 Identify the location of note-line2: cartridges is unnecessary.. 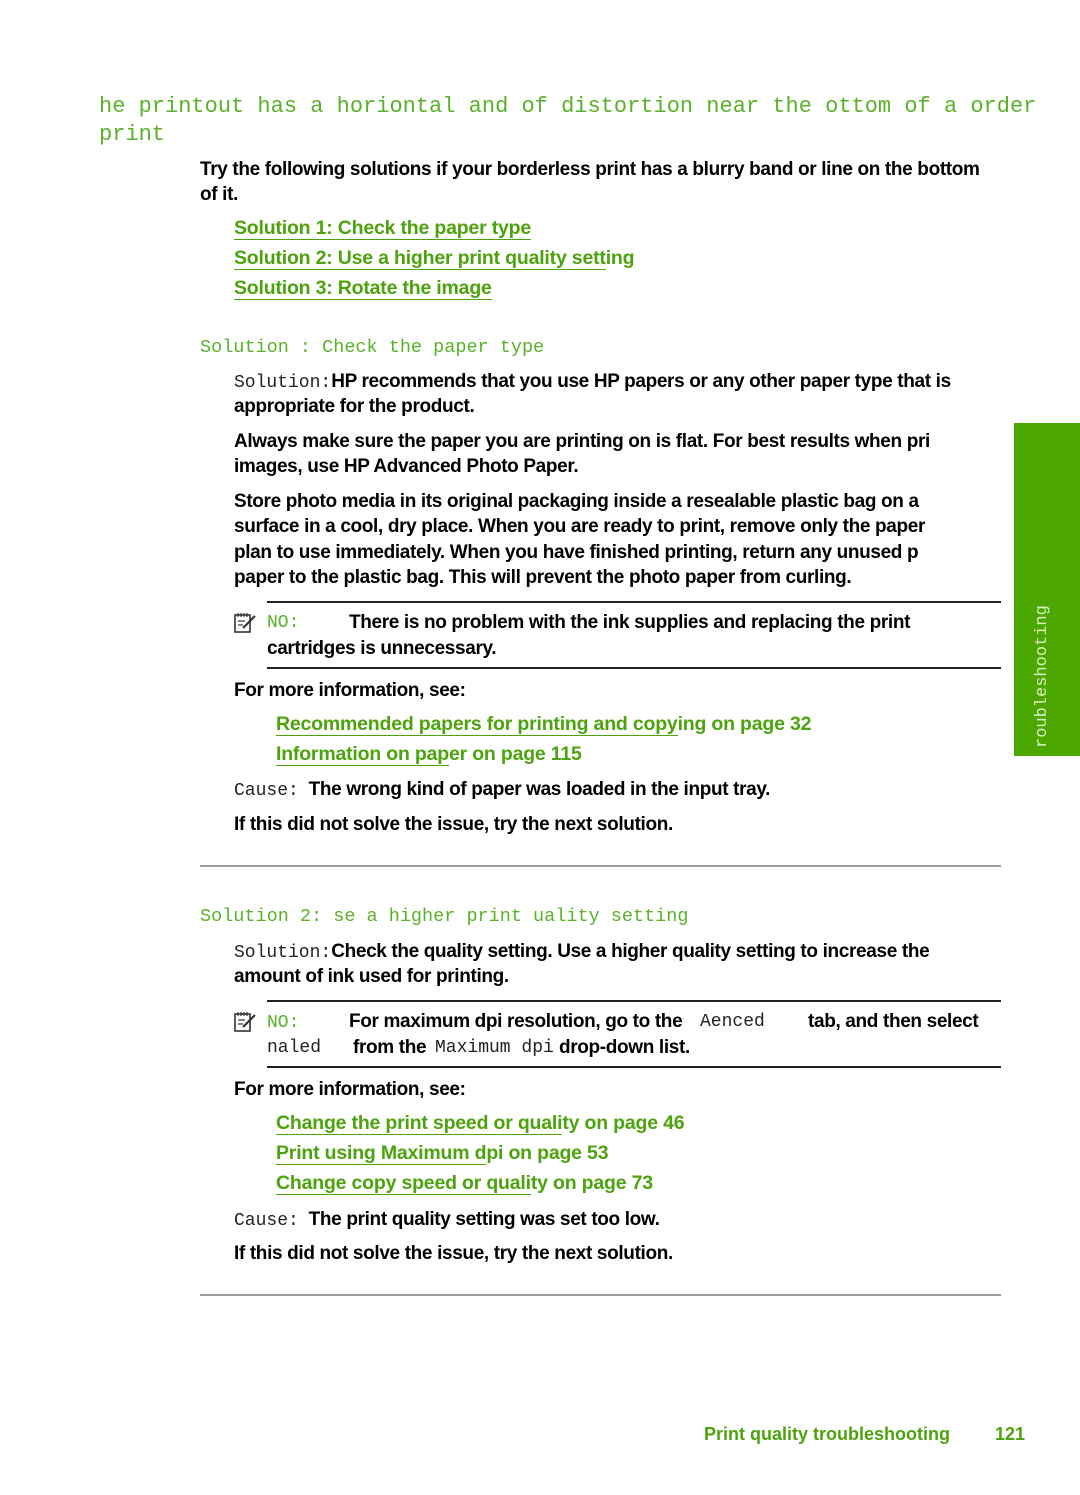
(382, 648).